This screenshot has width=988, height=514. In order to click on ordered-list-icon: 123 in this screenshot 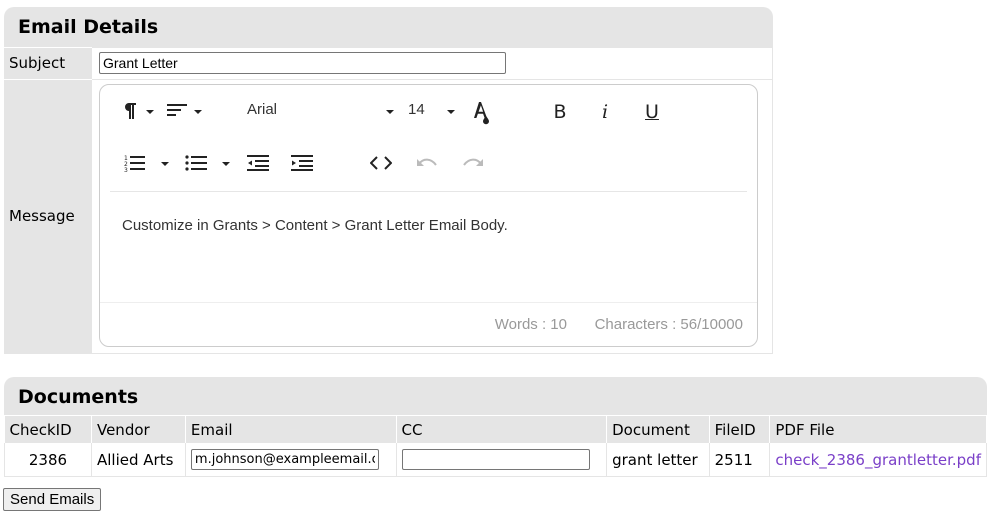, I will do `click(148, 163)`.